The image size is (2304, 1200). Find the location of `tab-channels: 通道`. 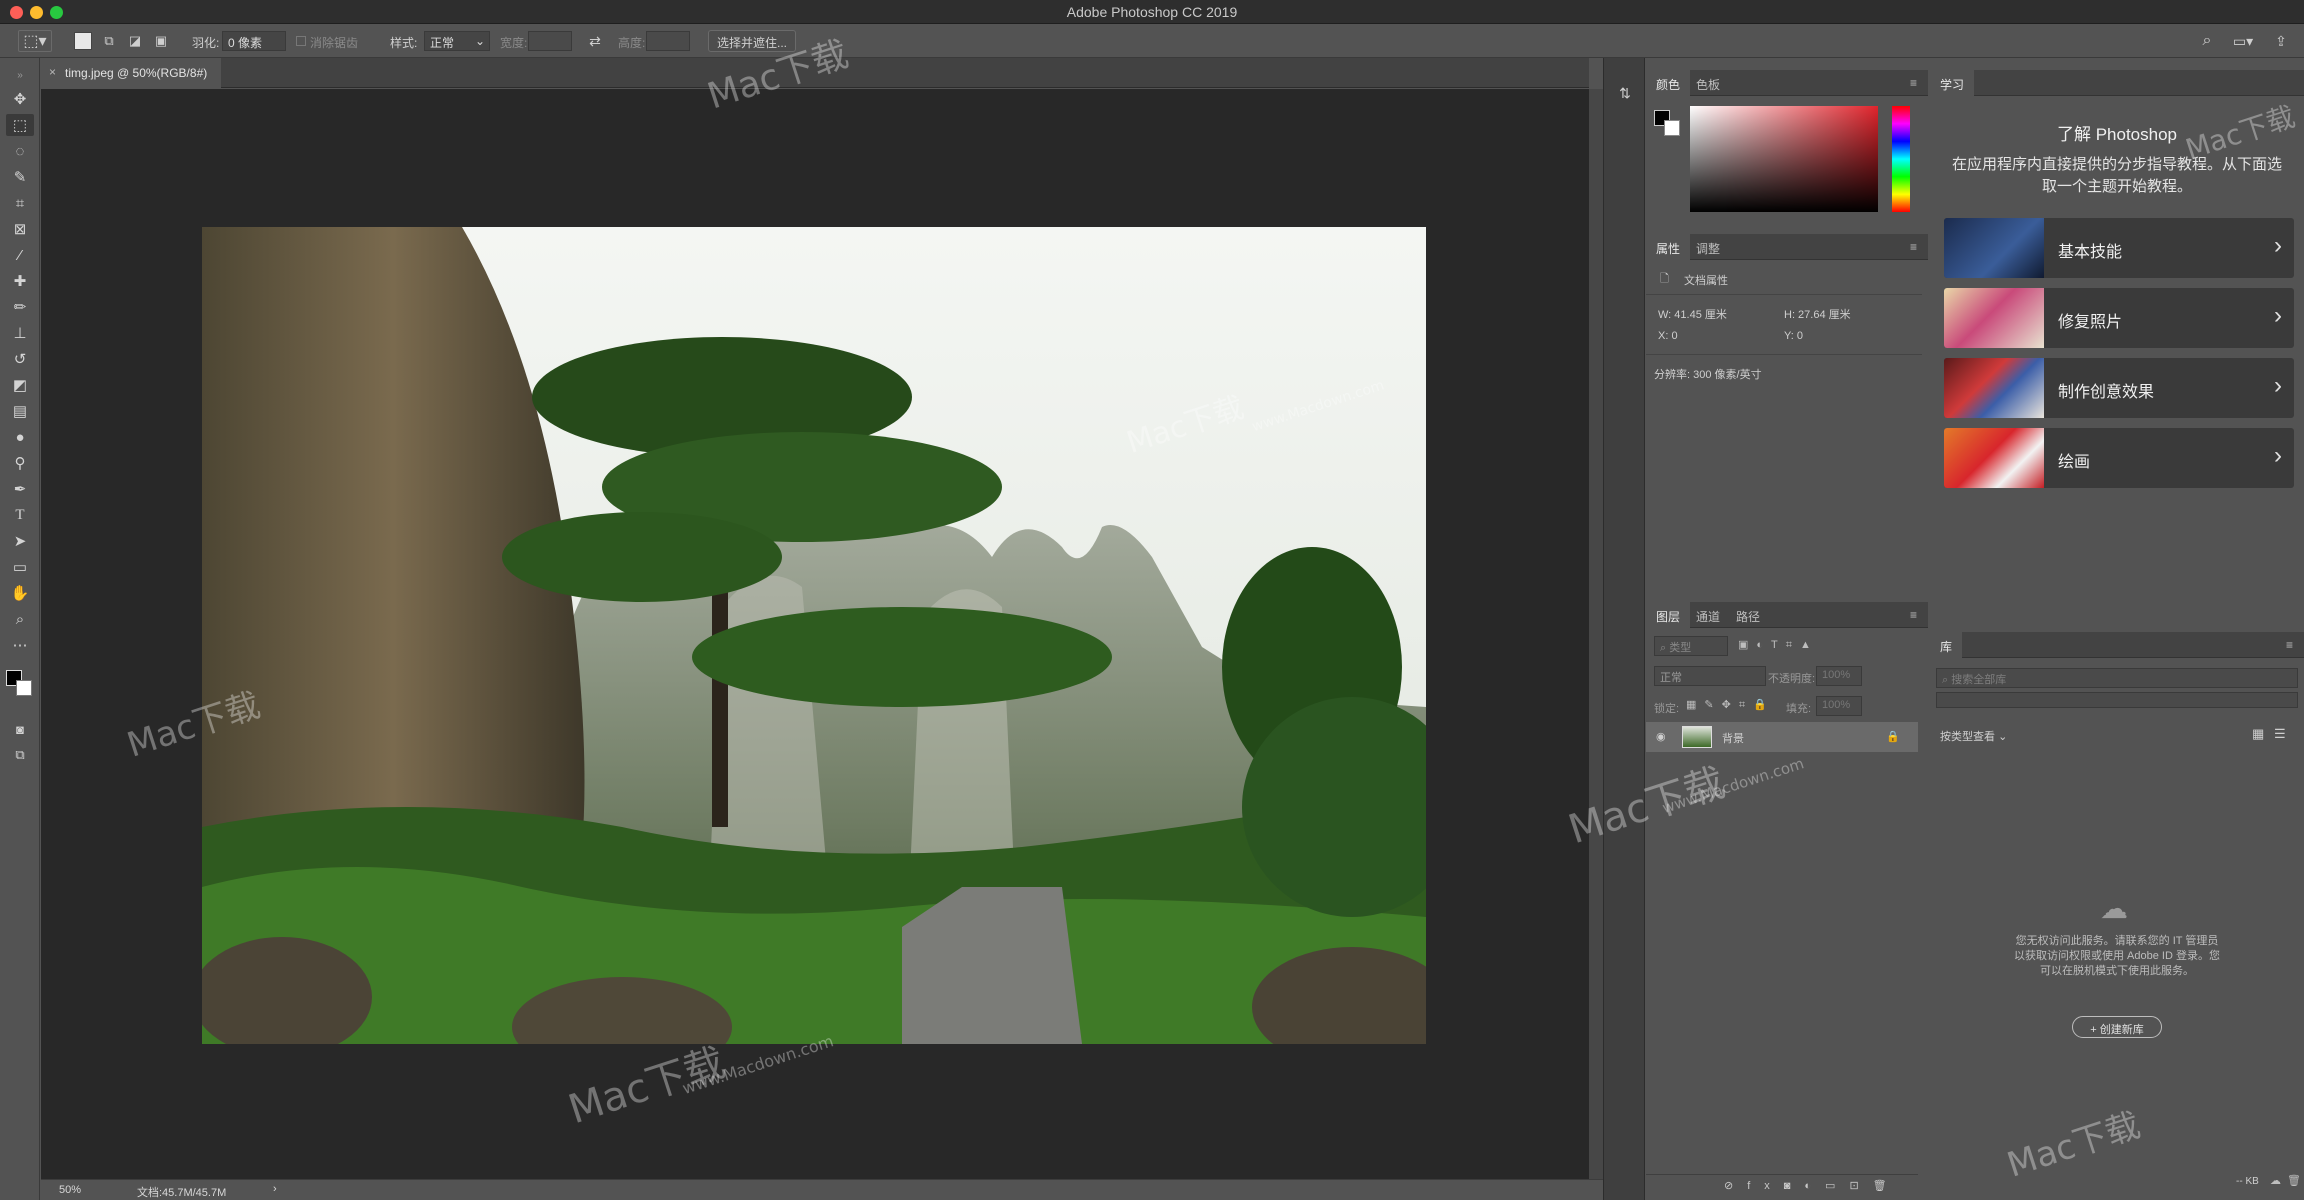

tab-channels: 通道 is located at coordinates (1708, 615).